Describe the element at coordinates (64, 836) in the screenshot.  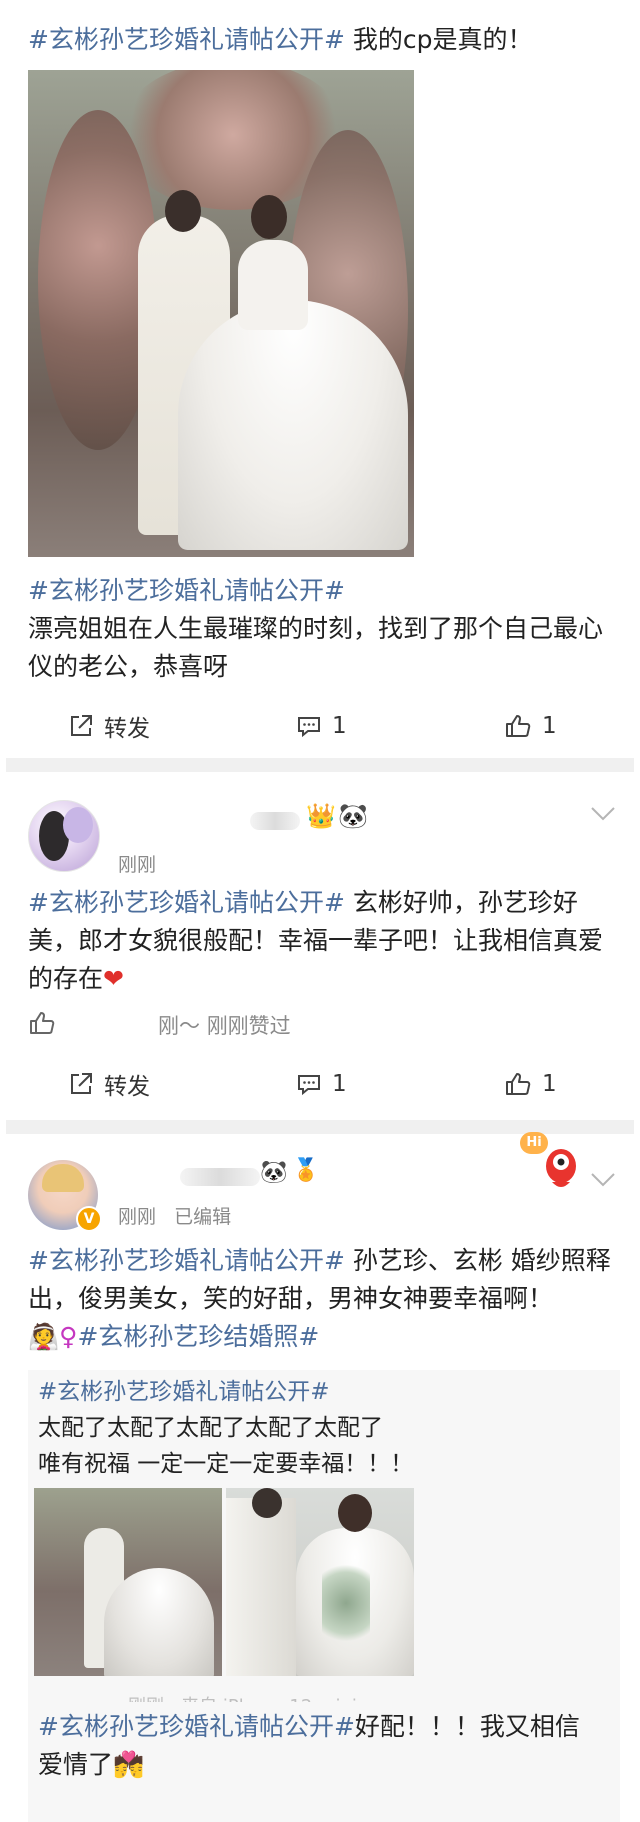
I see `avatar` at that location.